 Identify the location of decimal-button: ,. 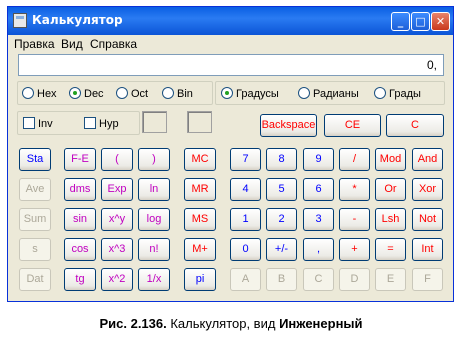
(318, 249).